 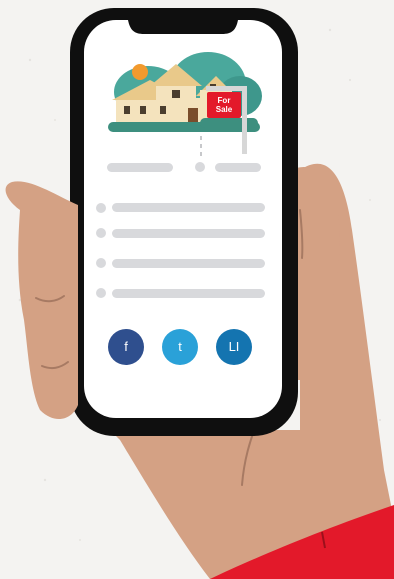 I want to click on sale-sign-line2: Sale, so click(x=224, y=109).